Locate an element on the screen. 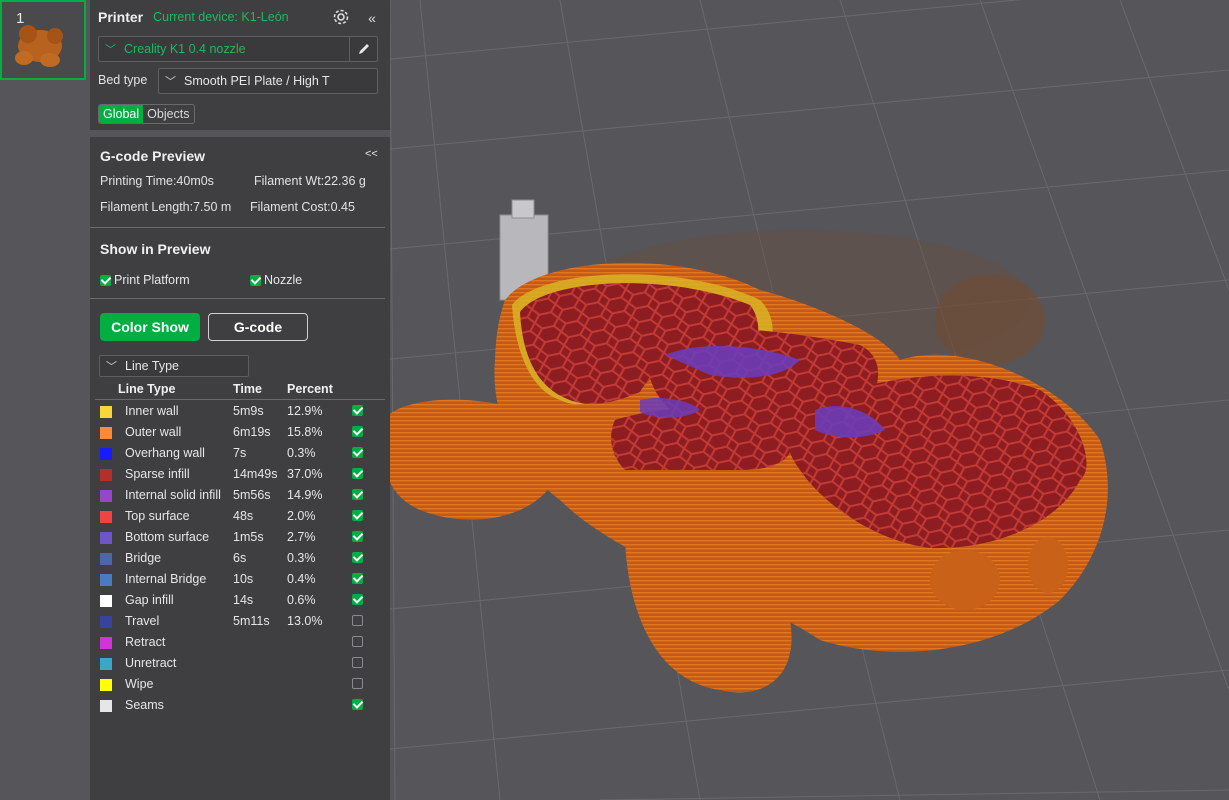 The height and width of the screenshot is (800, 1229). global-objects-toggle: Global Objects is located at coordinates (146, 114).